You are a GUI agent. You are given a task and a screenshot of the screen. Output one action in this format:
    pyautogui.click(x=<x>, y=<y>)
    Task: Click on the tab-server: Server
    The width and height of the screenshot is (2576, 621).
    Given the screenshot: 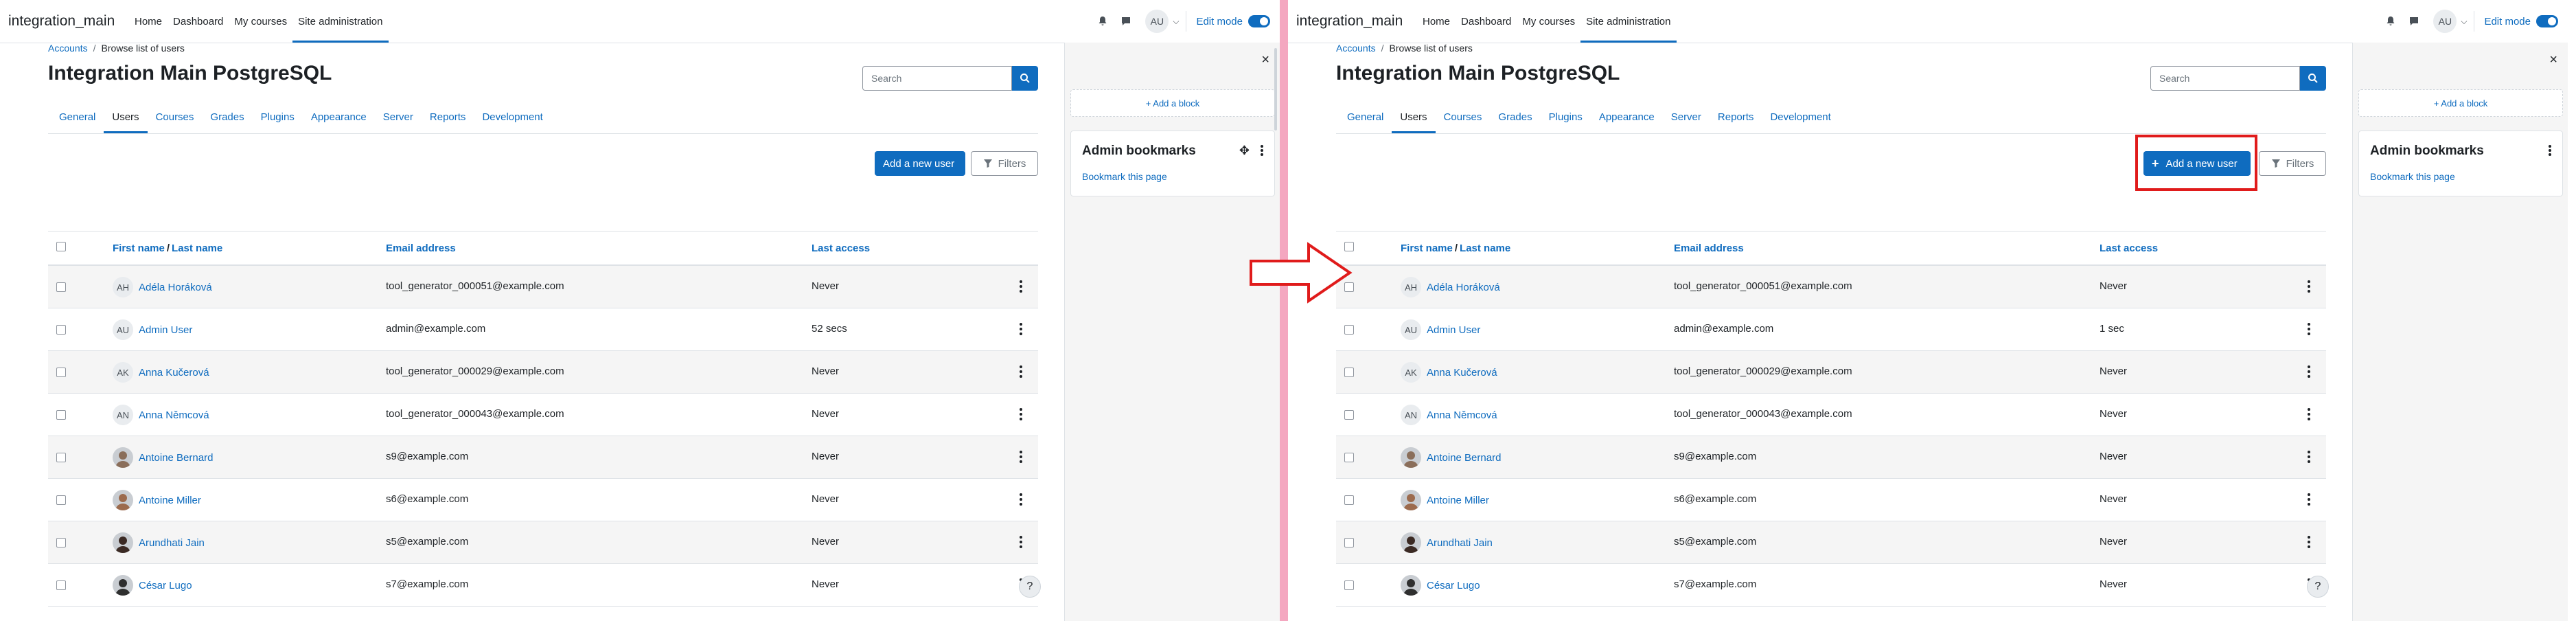 What is the action you would take?
    pyautogui.click(x=1686, y=118)
    